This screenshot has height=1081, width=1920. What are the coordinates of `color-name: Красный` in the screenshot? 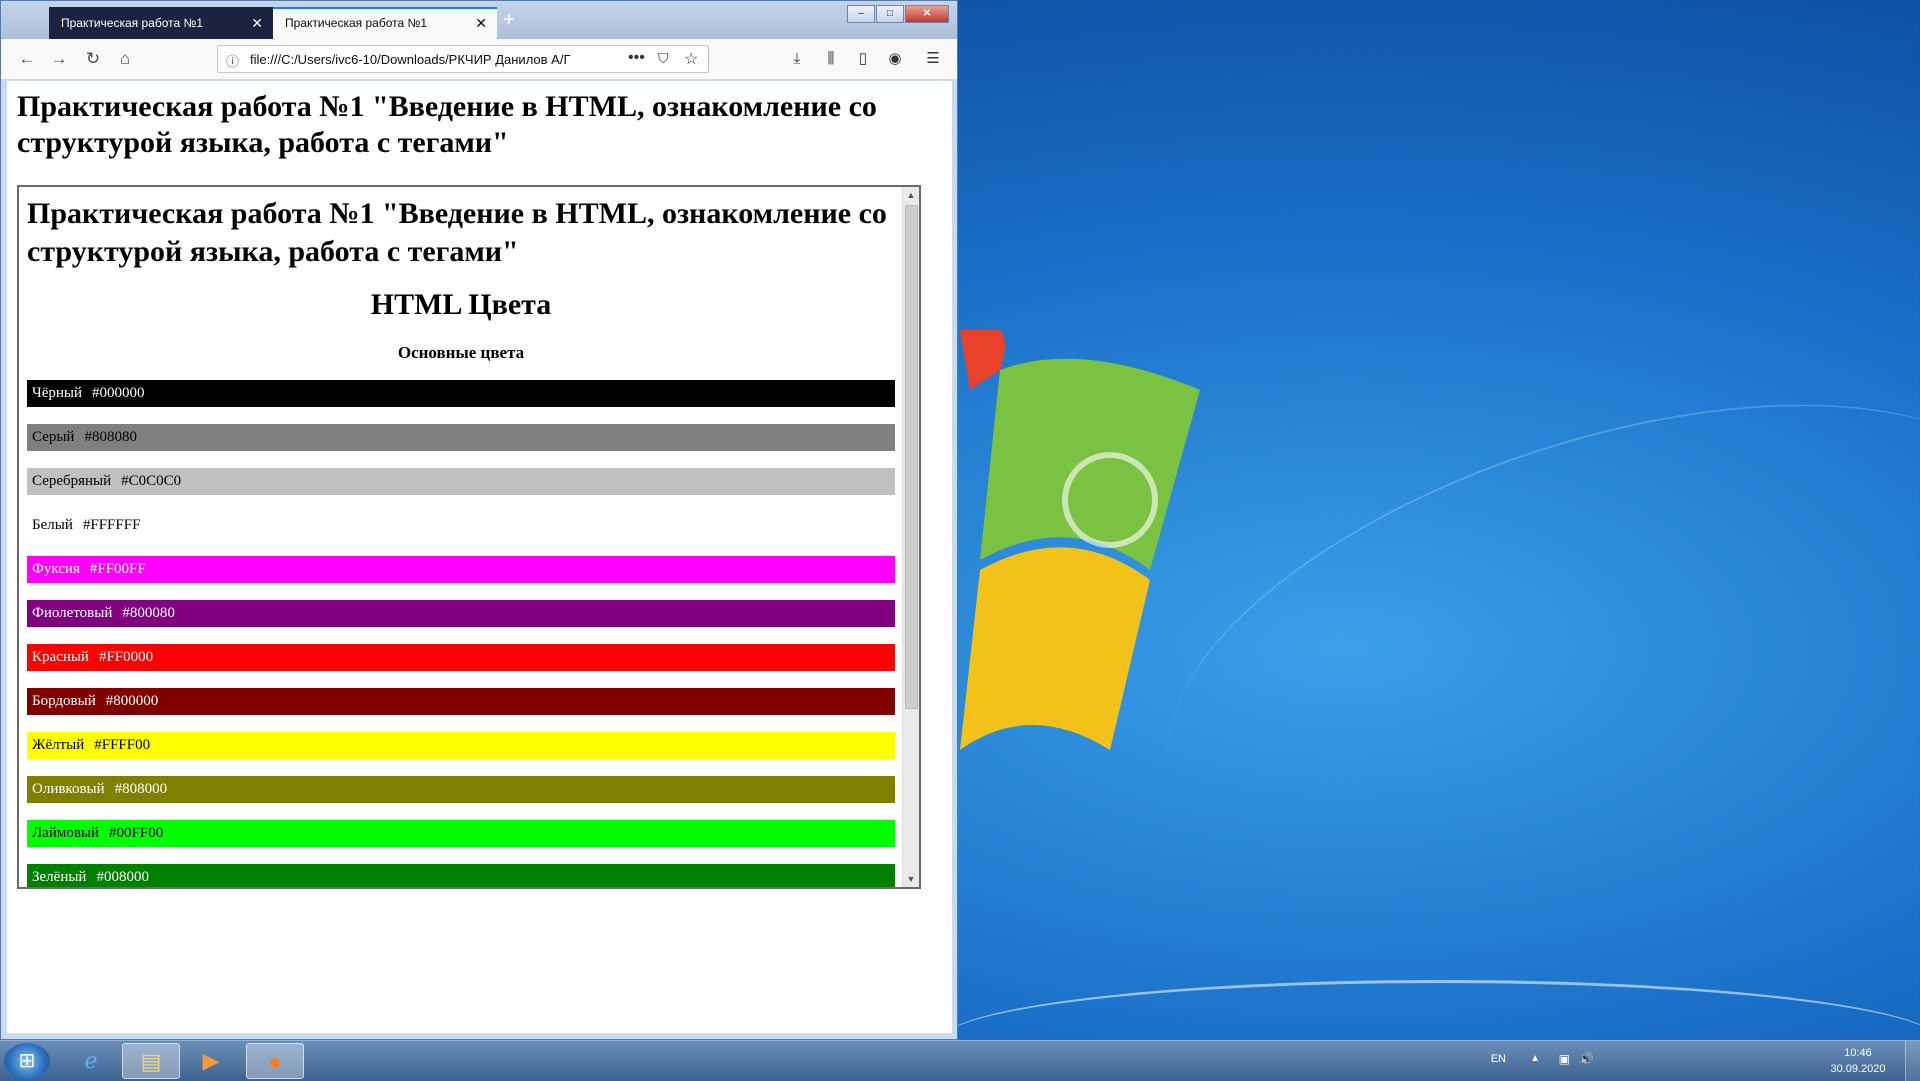 It's located at (60, 657).